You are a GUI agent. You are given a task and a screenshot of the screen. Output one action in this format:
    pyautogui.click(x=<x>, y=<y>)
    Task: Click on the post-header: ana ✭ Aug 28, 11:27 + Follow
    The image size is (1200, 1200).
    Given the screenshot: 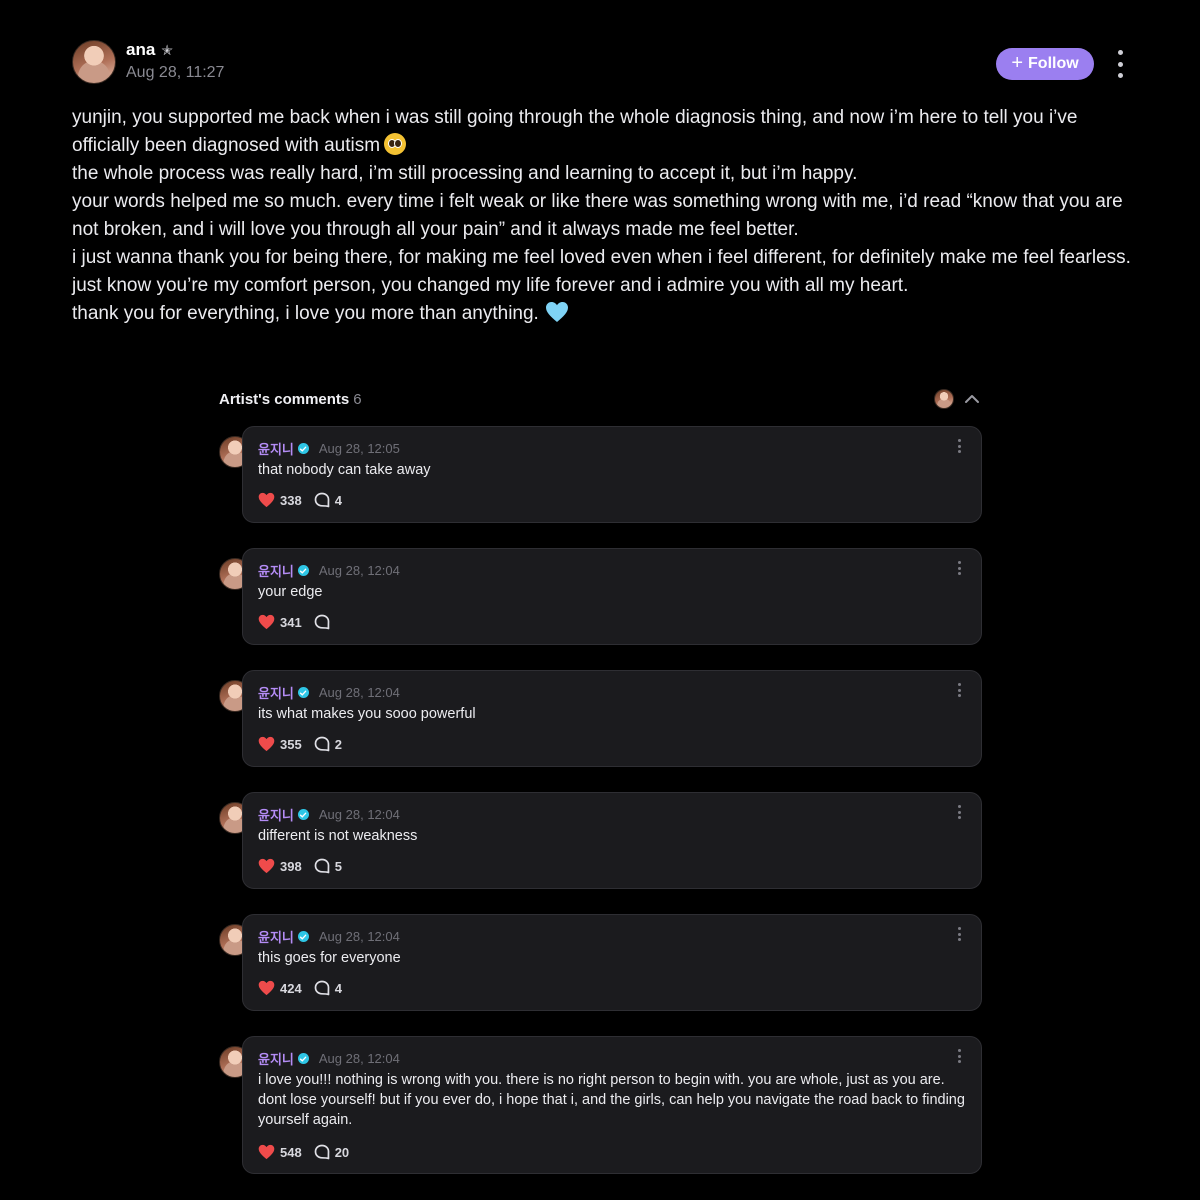 What is the action you would take?
    pyautogui.click(x=602, y=63)
    